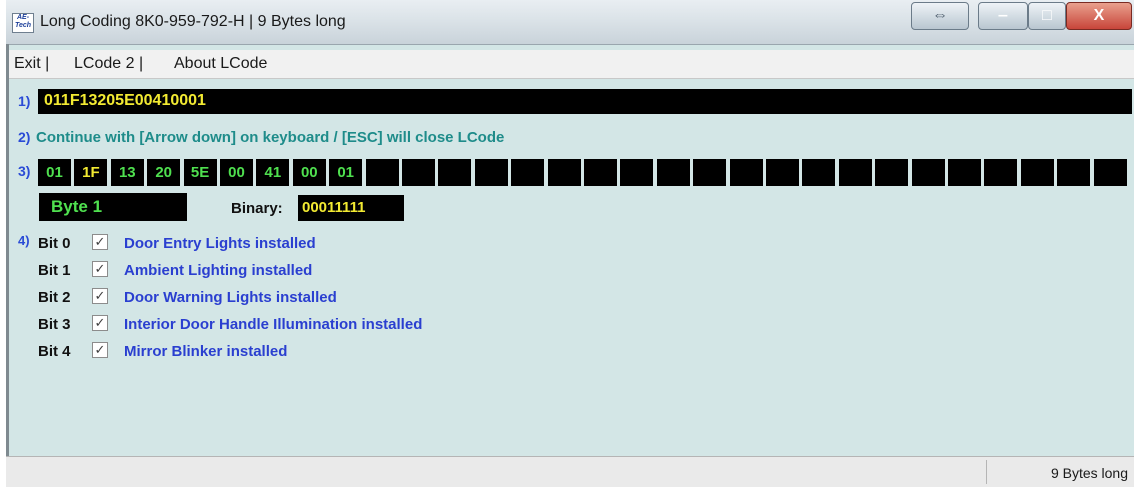 This screenshot has height=487, width=1134. I want to click on byte-box: 5E, so click(200, 172).